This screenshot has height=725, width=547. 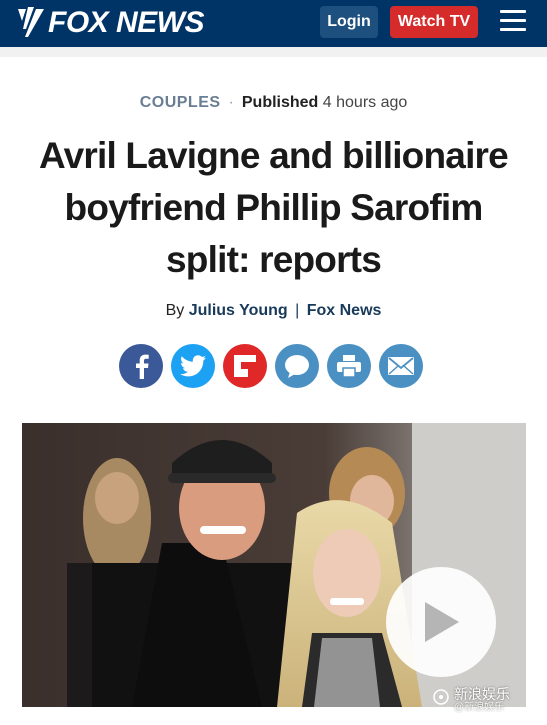 What do you see at coordinates (274, 259) in the screenshot?
I see `headline-line-3: split: reports` at bounding box center [274, 259].